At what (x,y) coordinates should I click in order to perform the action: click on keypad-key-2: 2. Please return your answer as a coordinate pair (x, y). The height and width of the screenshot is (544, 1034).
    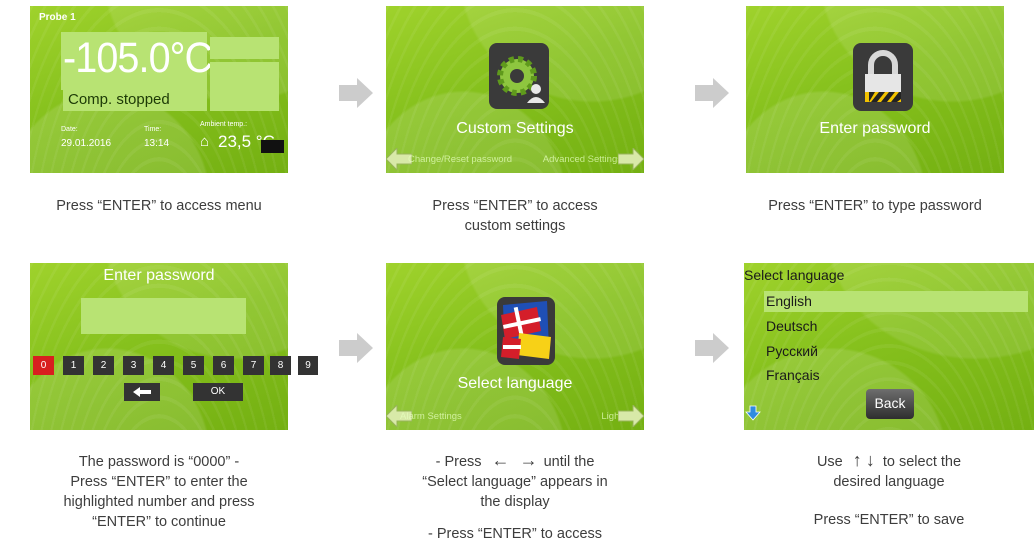
    Looking at the image, I should click on (103, 365).